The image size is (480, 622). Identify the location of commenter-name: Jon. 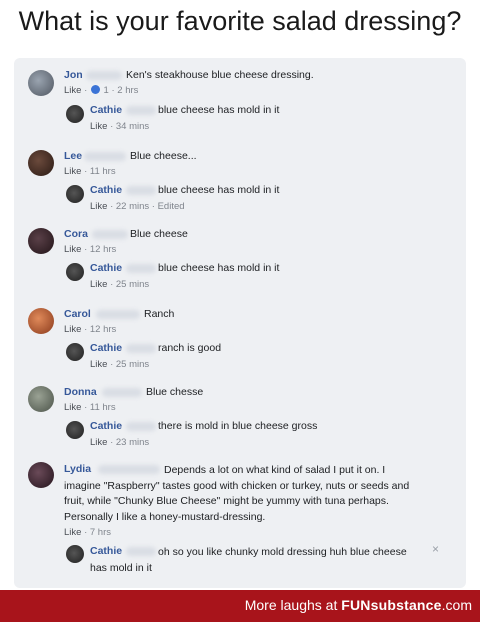
(73, 75).